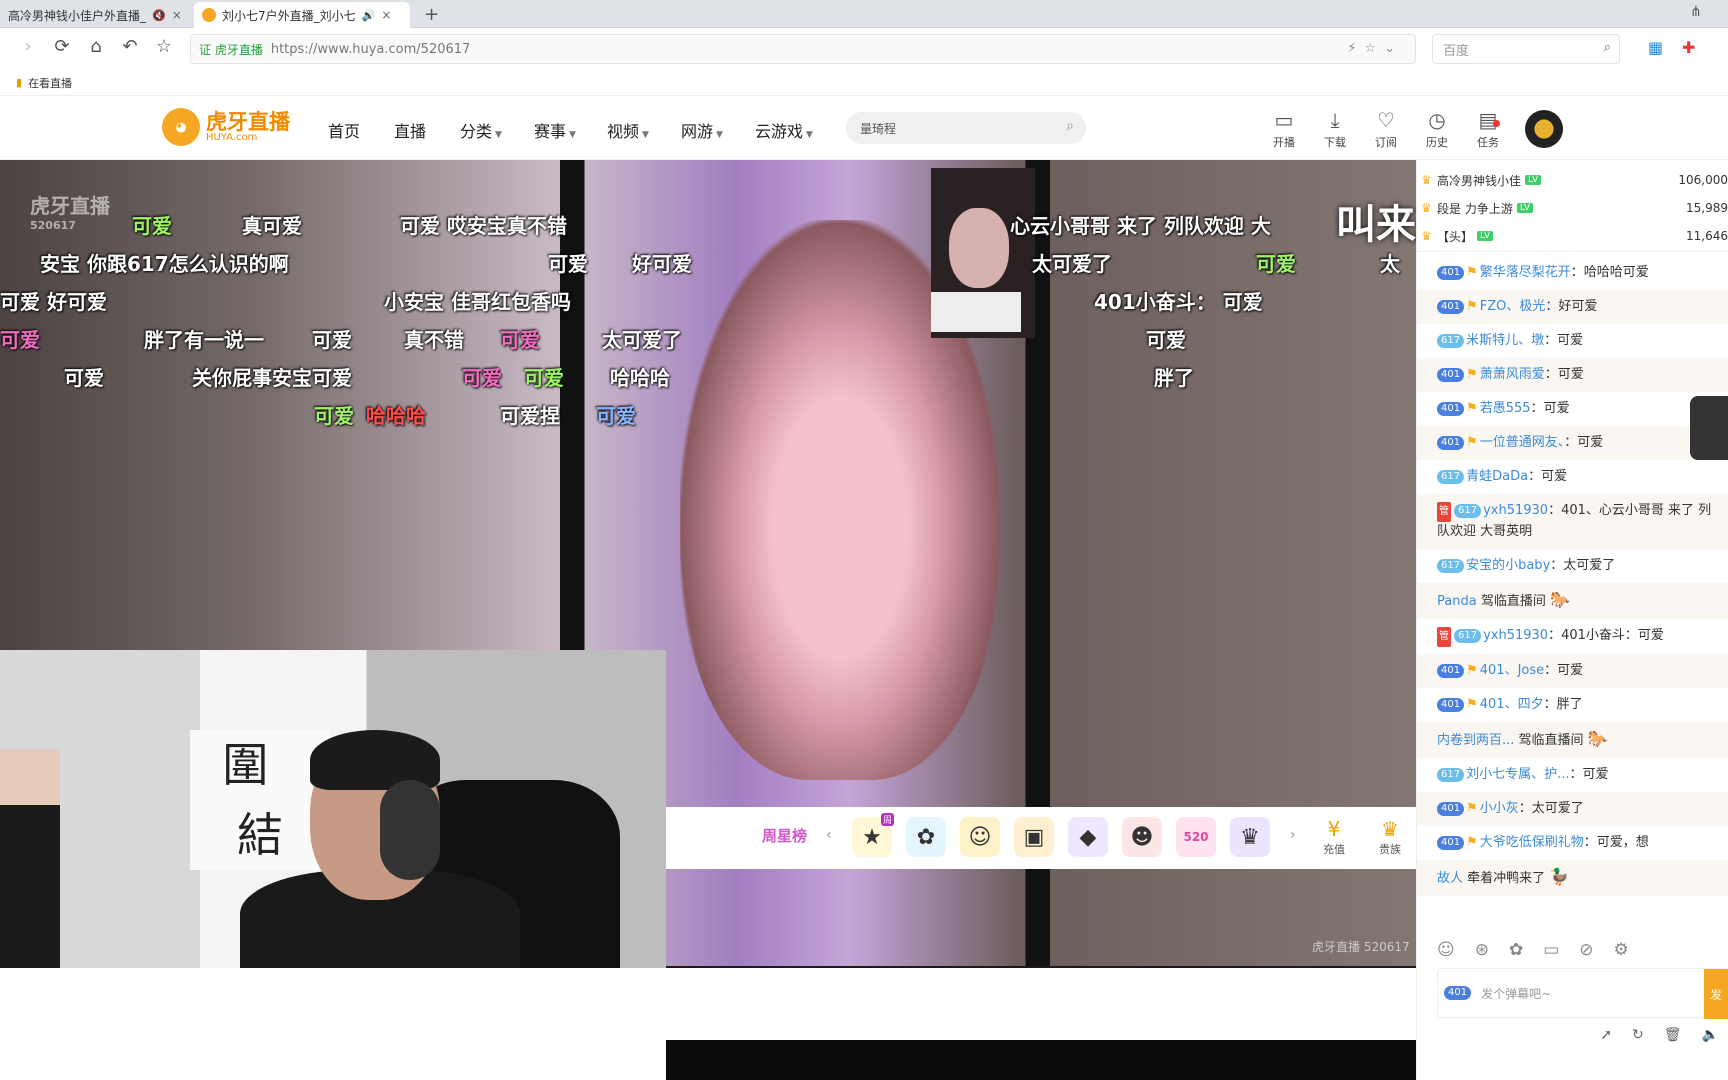 This screenshot has height=1080, width=1728. I want to click on nav-item-home: 首页, so click(344, 130).